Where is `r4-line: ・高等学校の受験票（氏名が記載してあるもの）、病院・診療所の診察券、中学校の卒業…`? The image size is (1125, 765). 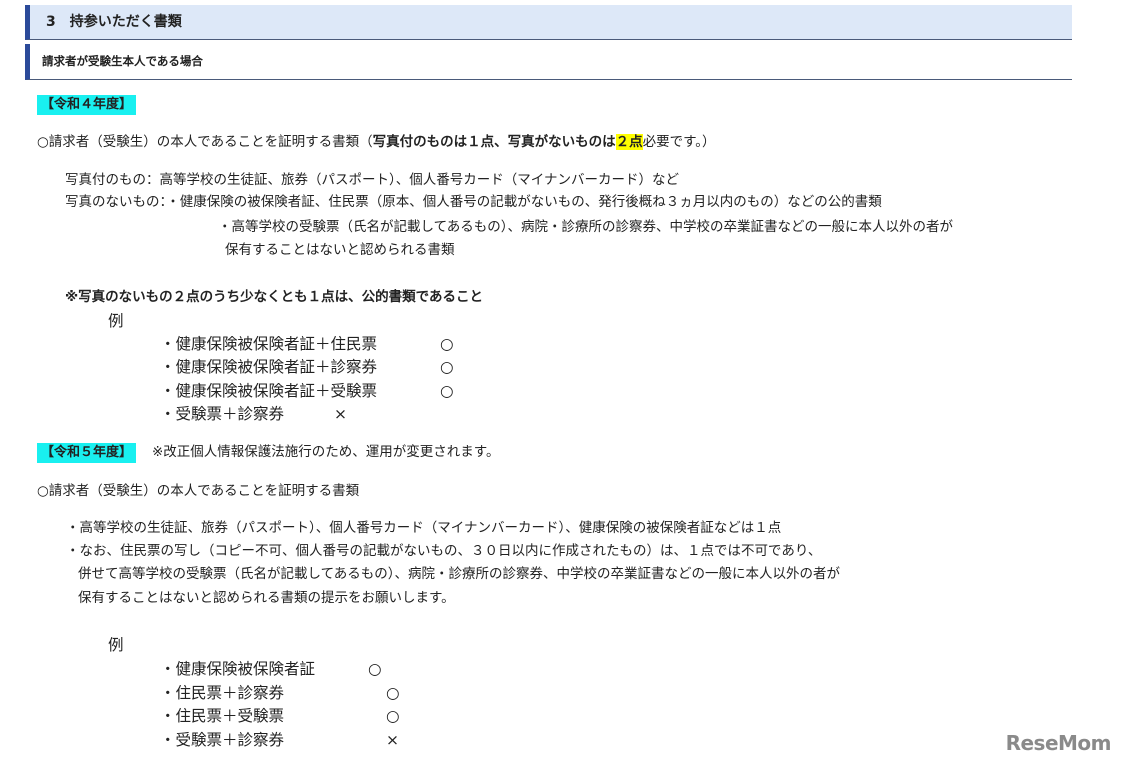 r4-line: ・高等学校の受験票（氏名が記載してあるもの）、病院・診療所の診察券、中学校の卒業… is located at coordinates (585, 227).